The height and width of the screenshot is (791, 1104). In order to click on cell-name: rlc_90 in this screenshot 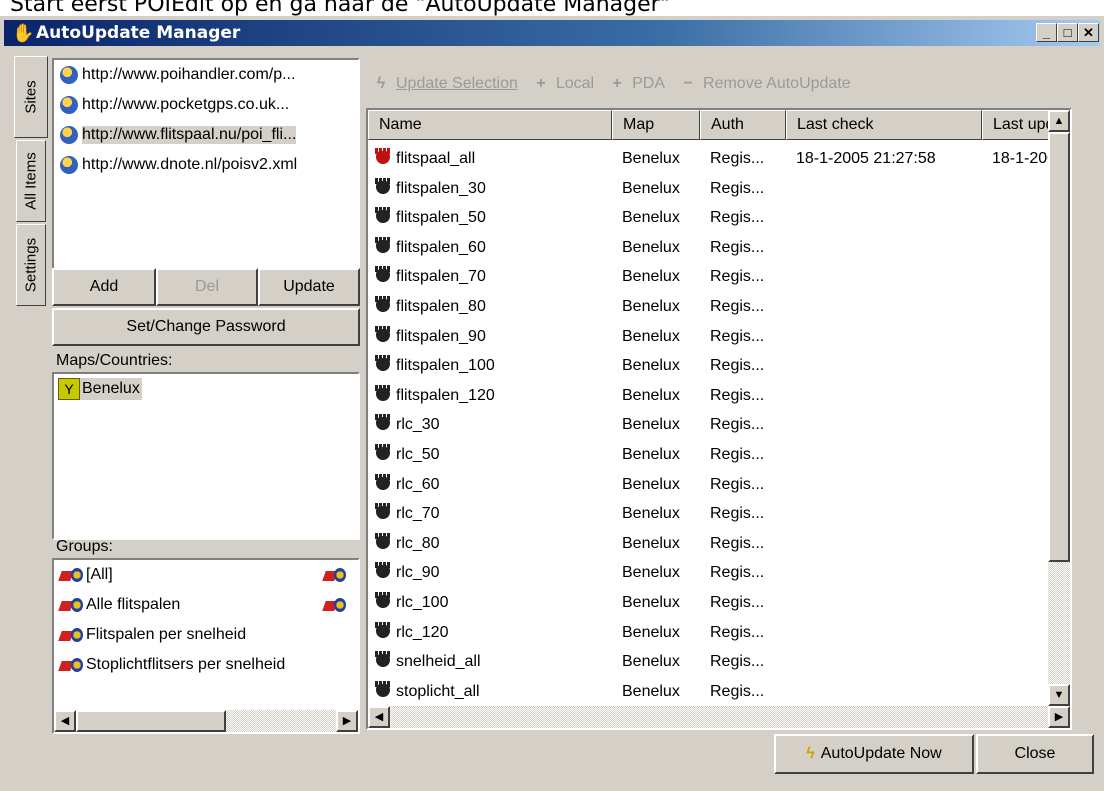, I will do `click(493, 573)`.